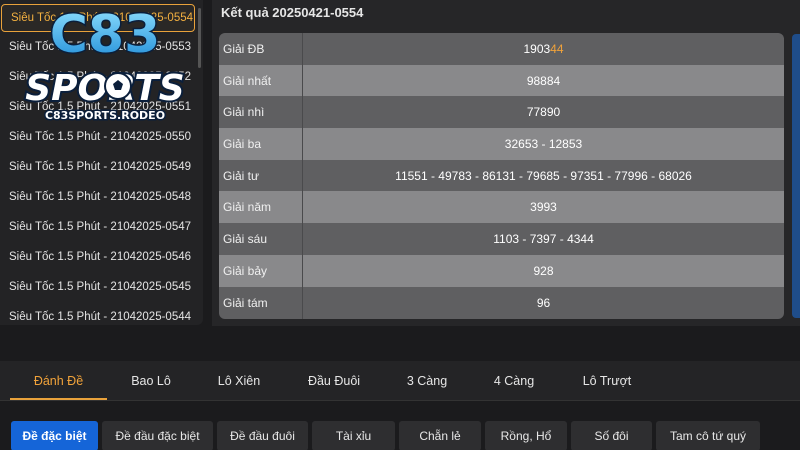 Image resolution: width=800 pixels, height=450 pixels. I want to click on prize-row: Giải nhất 98884, so click(501, 80).